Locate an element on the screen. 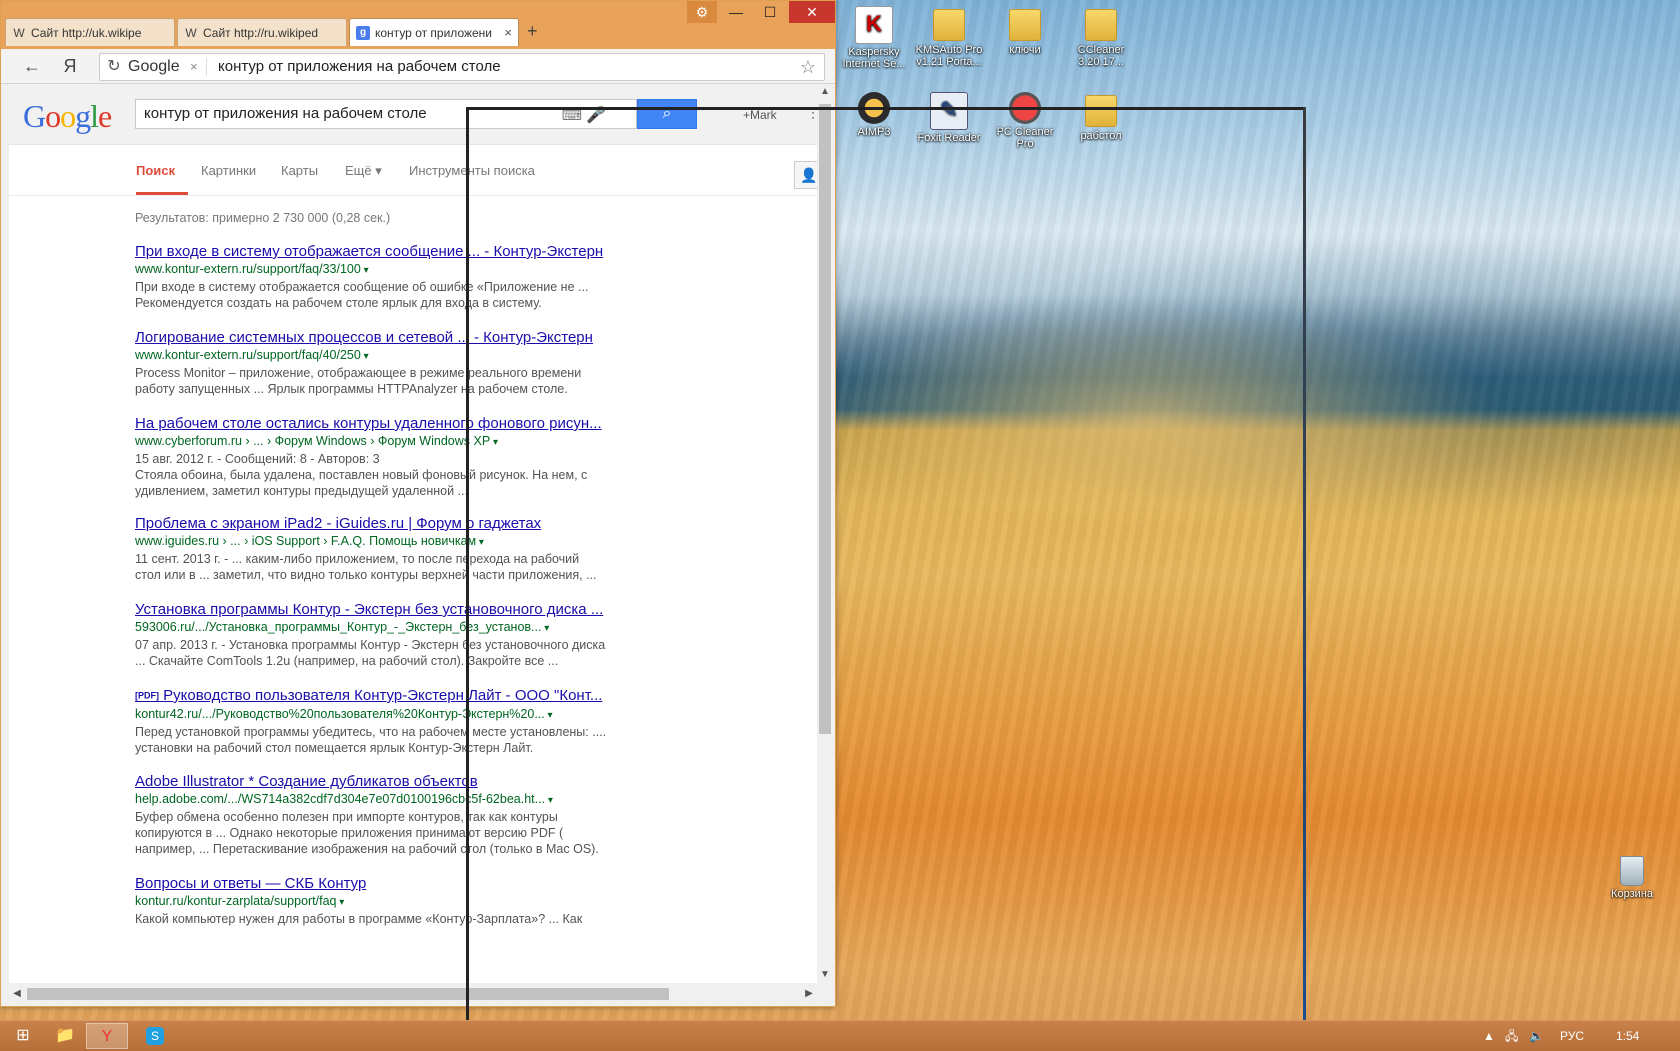 This screenshot has height=1051, width=1680. kaspersky-icon: K is located at coordinates (874, 25).